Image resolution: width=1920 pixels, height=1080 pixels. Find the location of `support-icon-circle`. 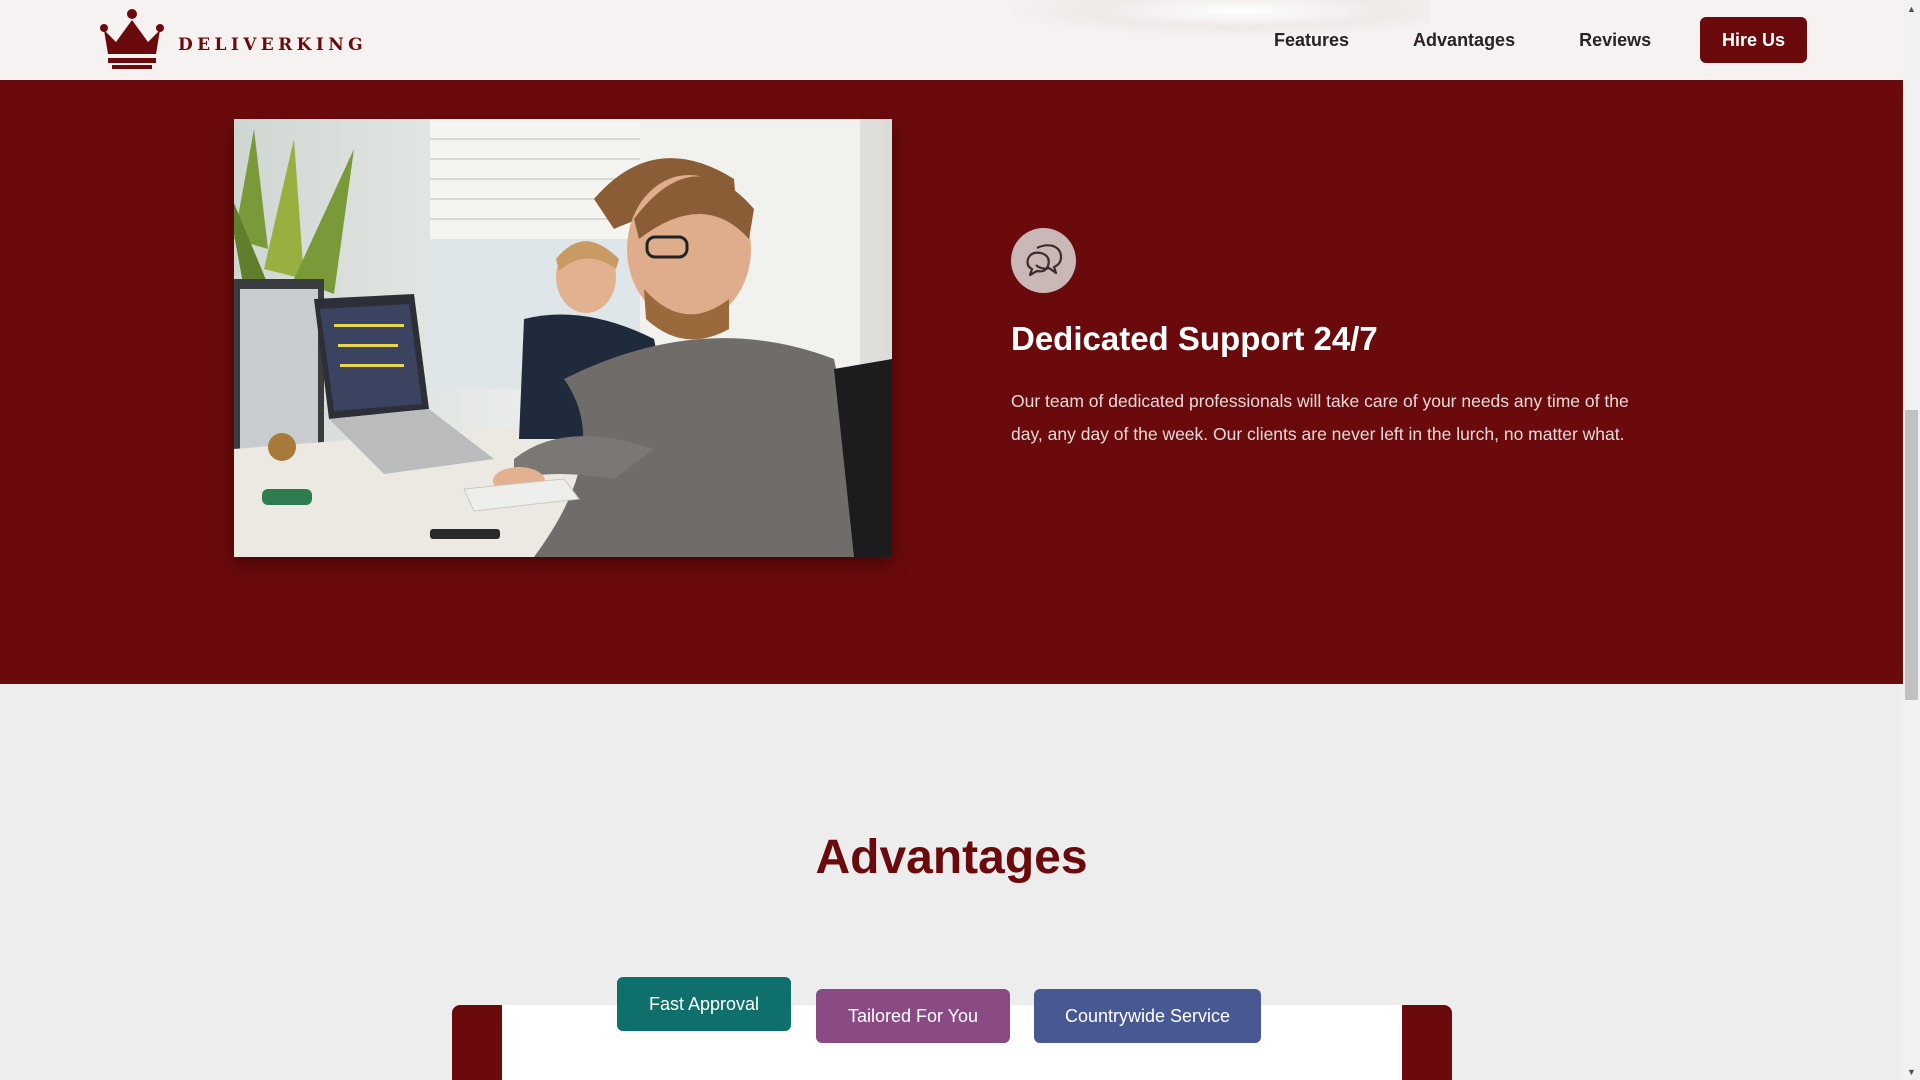

support-icon-circle is located at coordinates (1043, 260).